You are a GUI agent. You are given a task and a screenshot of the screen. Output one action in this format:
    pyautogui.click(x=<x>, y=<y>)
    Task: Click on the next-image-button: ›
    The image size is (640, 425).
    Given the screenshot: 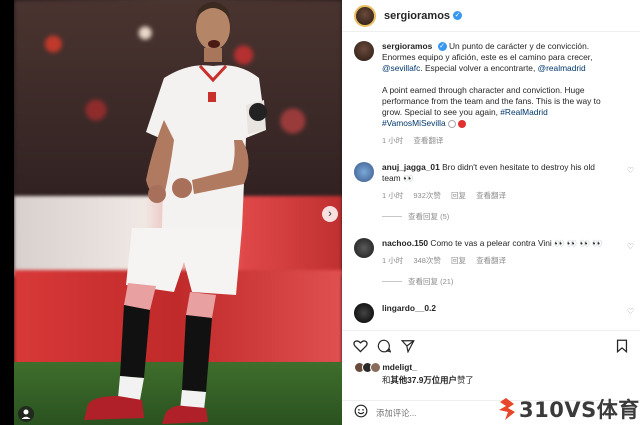 What is the action you would take?
    pyautogui.click(x=330, y=214)
    